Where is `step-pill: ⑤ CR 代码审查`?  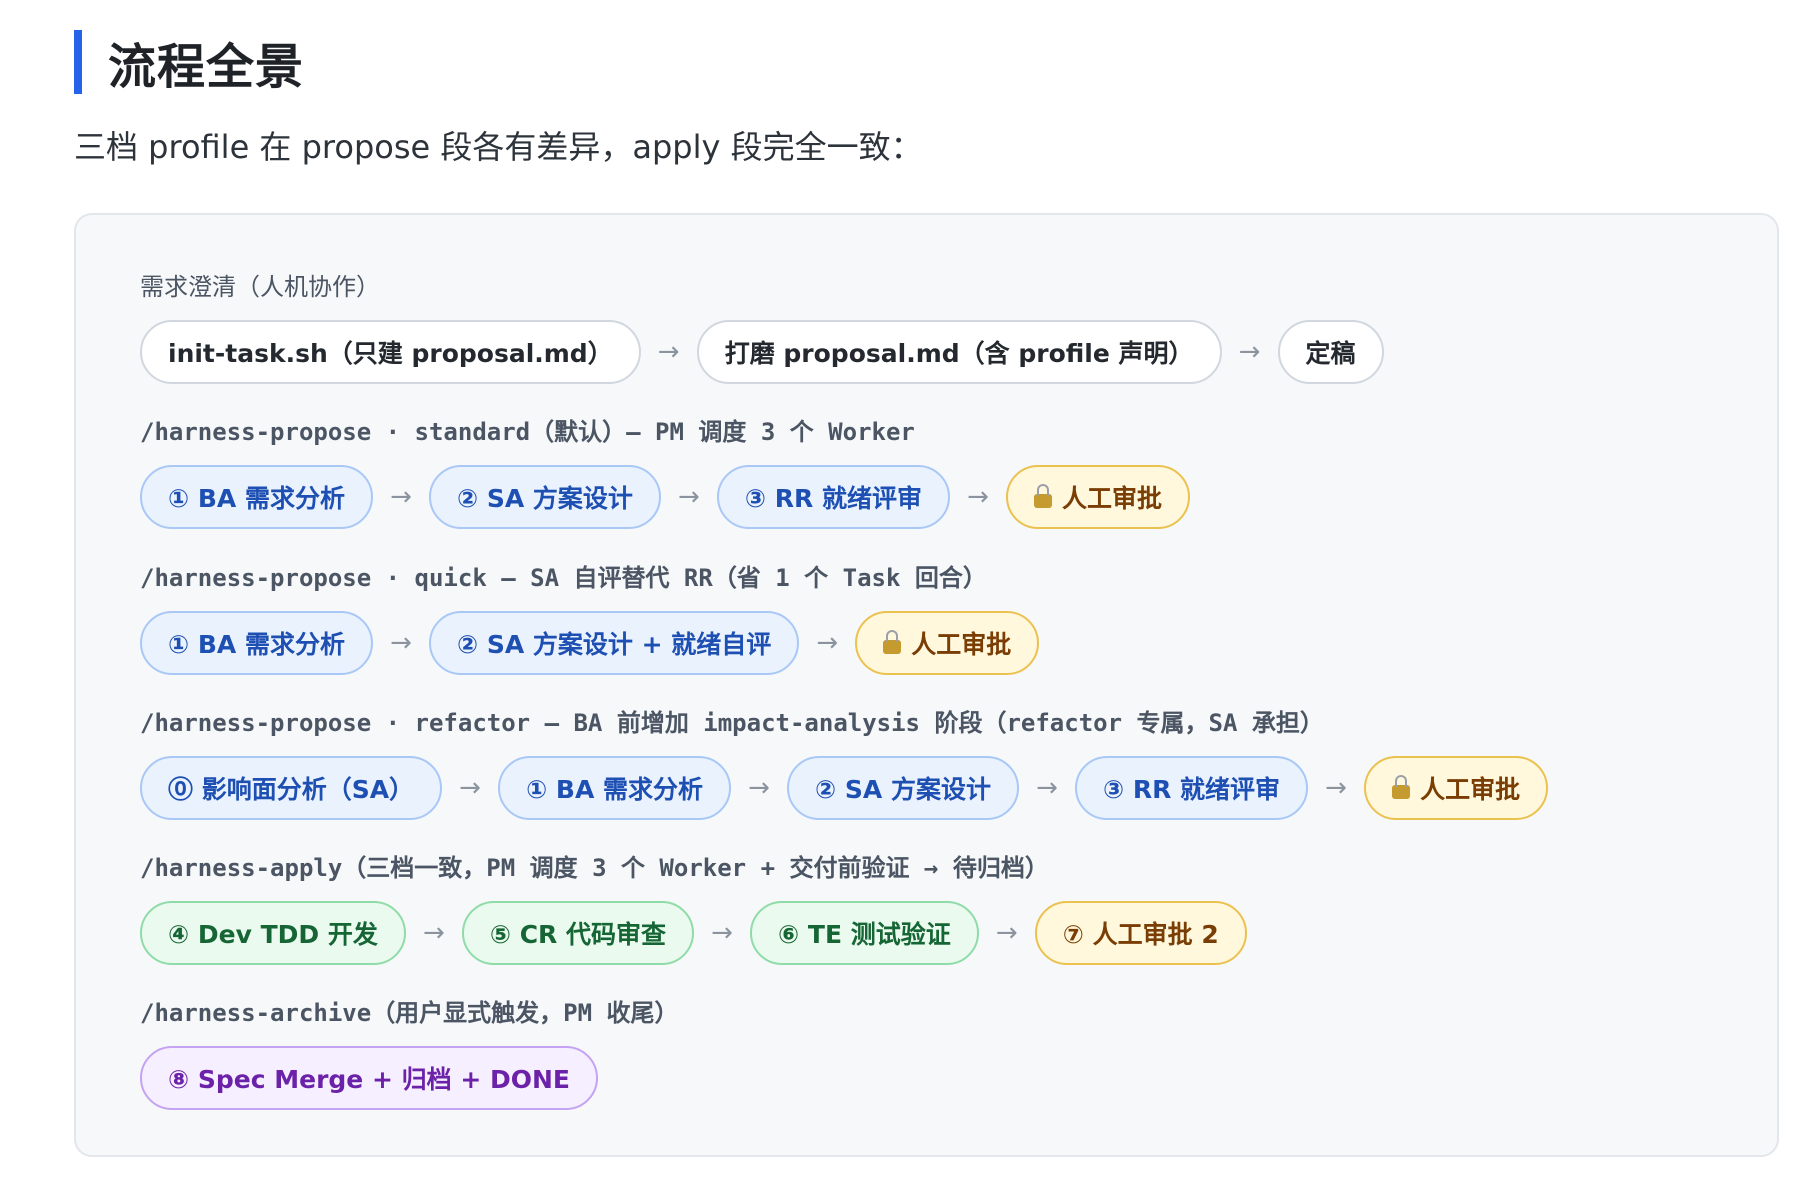
step-pill: ⑤ CR 代码审查 is located at coordinates (578, 933).